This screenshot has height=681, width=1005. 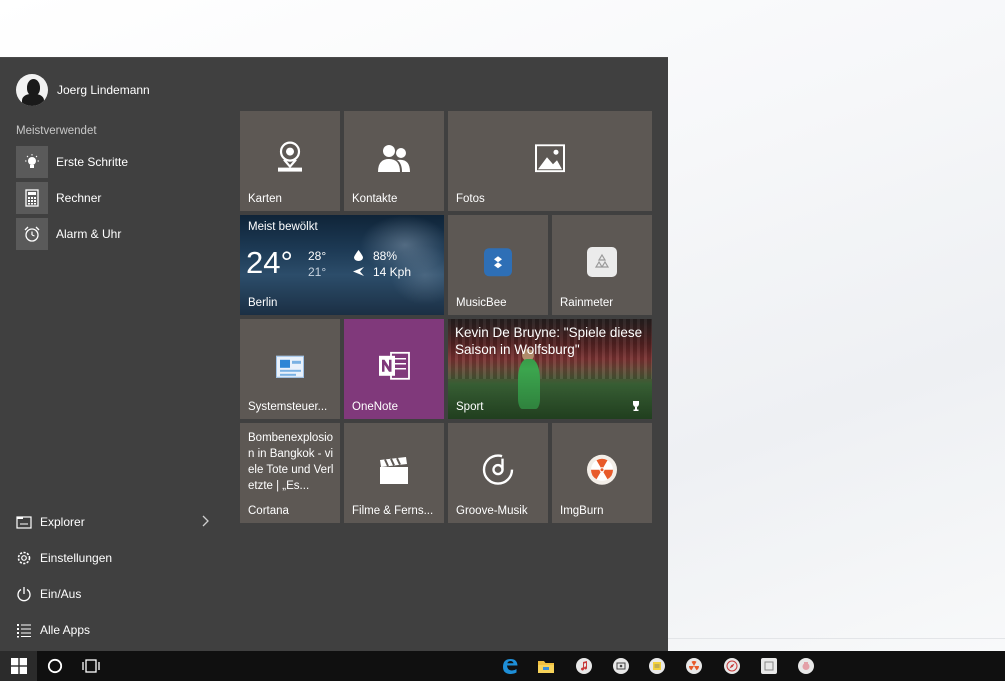 I want to click on tile-groove: Groove-Musik, so click(x=498, y=473).